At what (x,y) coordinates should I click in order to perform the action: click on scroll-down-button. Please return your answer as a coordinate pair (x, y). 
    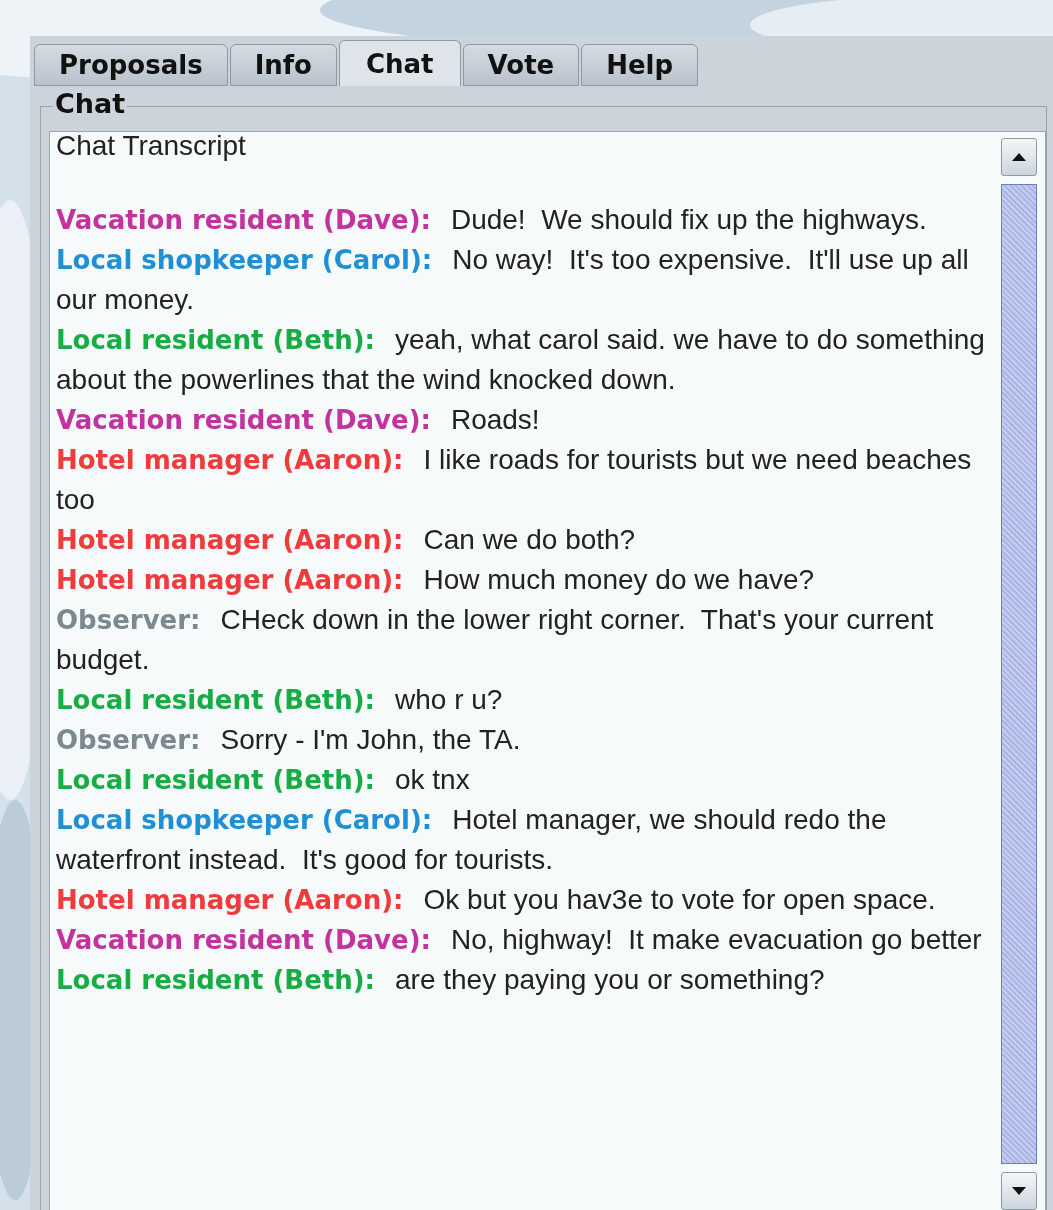
    Looking at the image, I should click on (1019, 1191).